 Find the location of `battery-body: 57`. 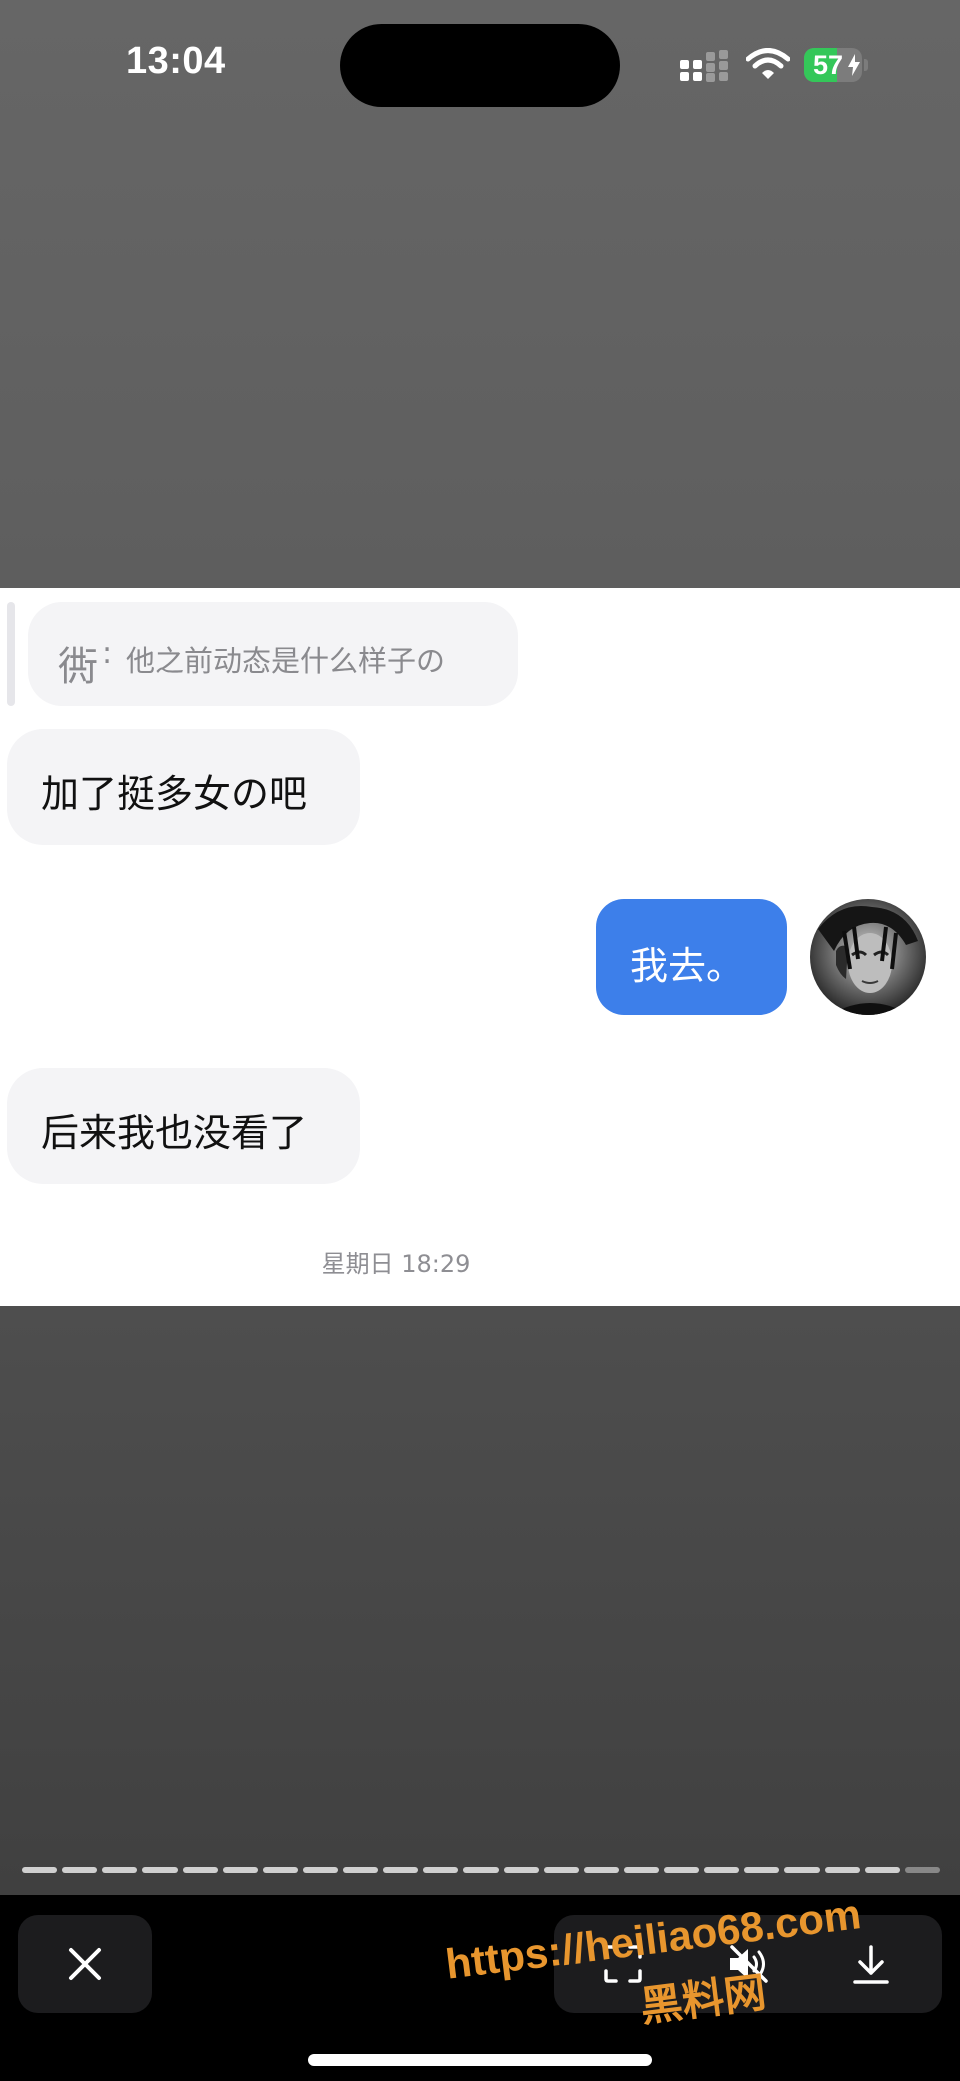

battery-body: 57 is located at coordinates (833, 65).